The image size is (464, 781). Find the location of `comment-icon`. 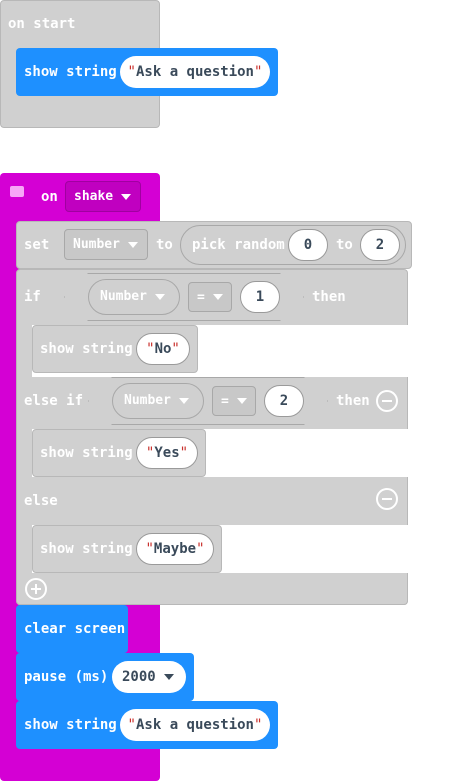

comment-icon is located at coordinates (17, 191).